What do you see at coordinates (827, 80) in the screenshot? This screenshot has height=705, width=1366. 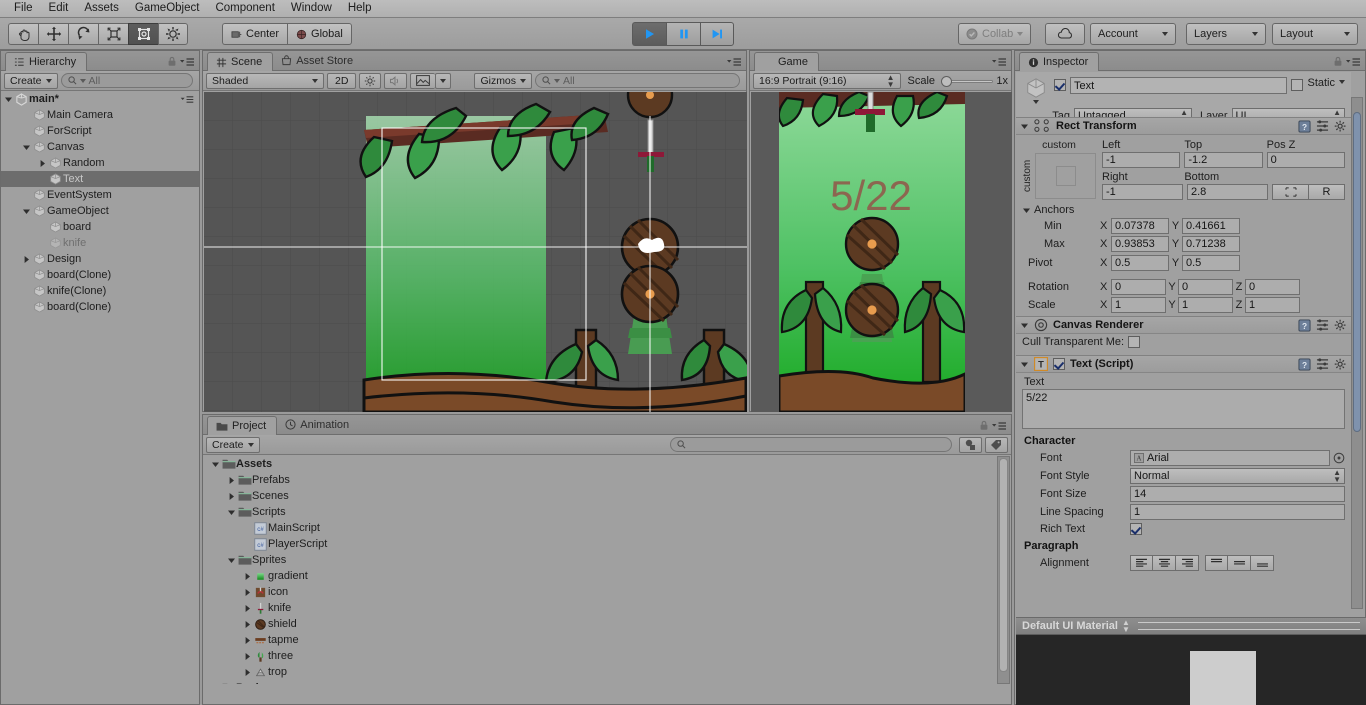 I see `game-aspect-dropdown: 16:9 Portrait (9:16) ▲ ▼` at bounding box center [827, 80].